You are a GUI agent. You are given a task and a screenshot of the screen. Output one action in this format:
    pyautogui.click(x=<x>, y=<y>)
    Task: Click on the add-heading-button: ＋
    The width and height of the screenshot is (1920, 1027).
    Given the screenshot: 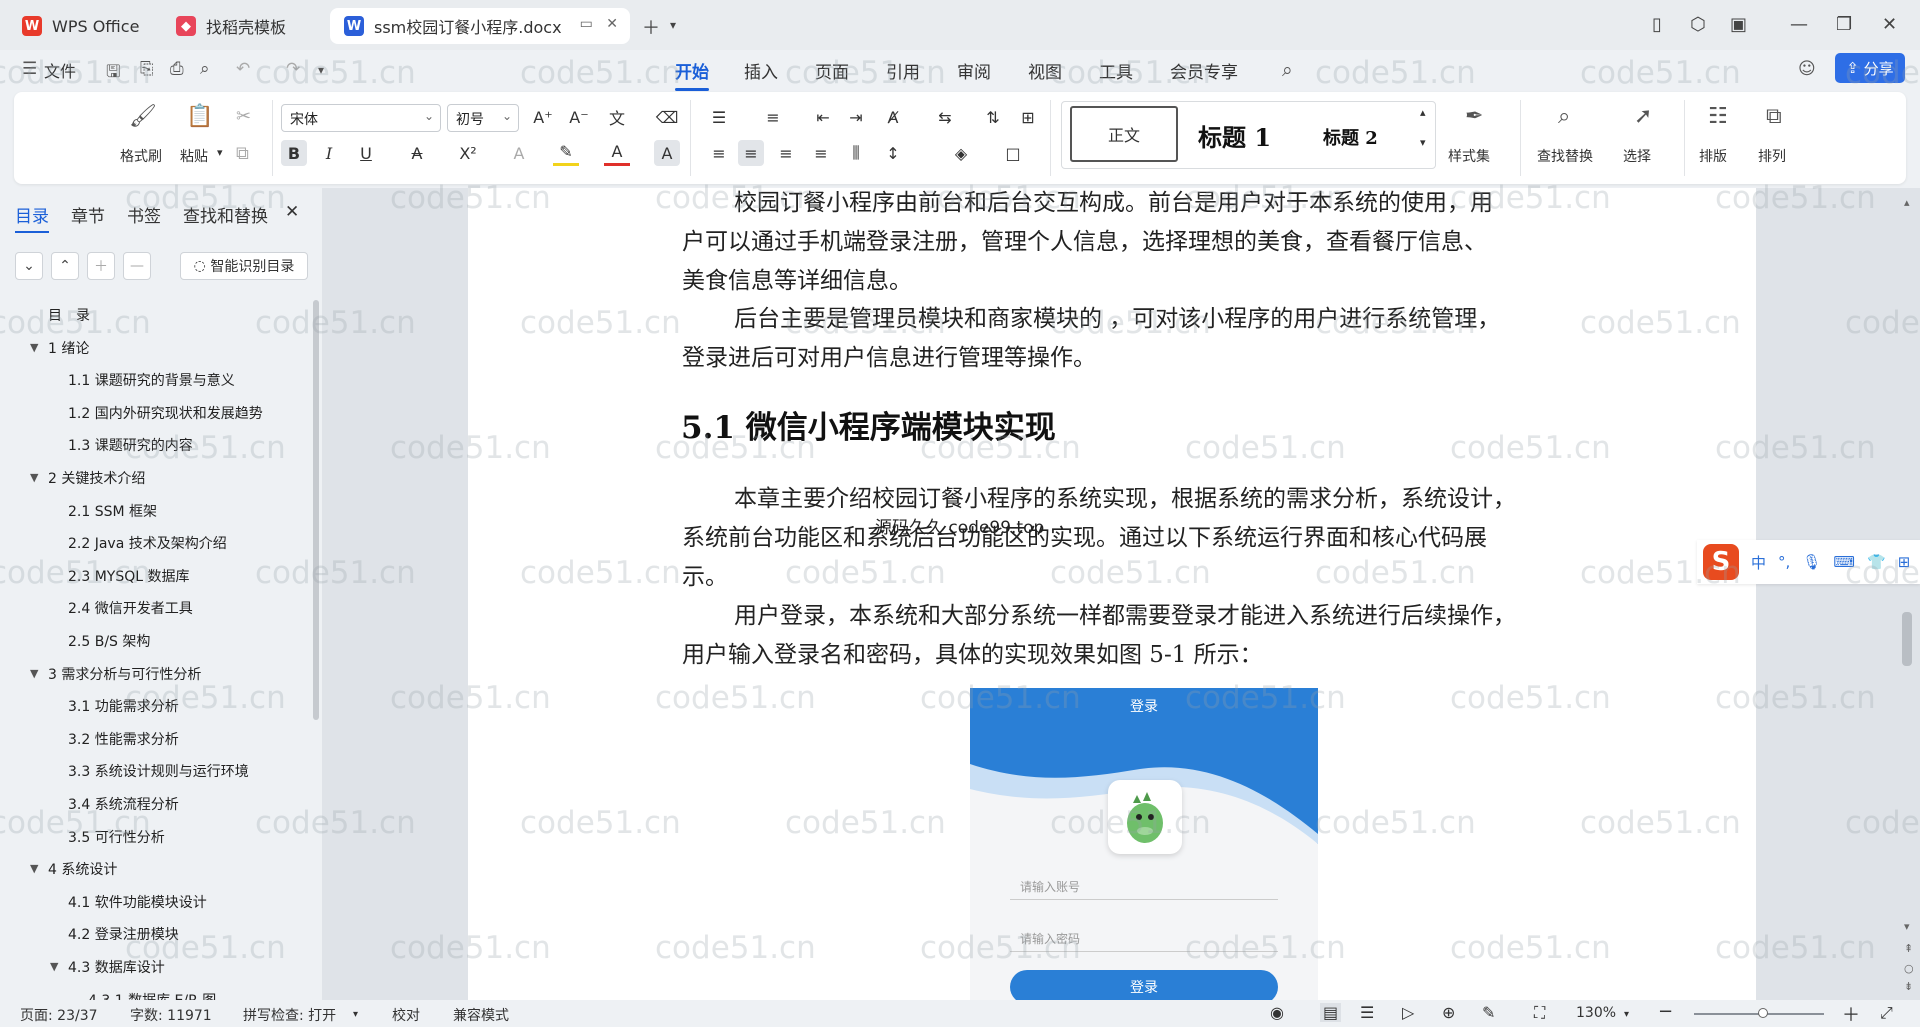 What is the action you would take?
    pyautogui.click(x=101, y=266)
    